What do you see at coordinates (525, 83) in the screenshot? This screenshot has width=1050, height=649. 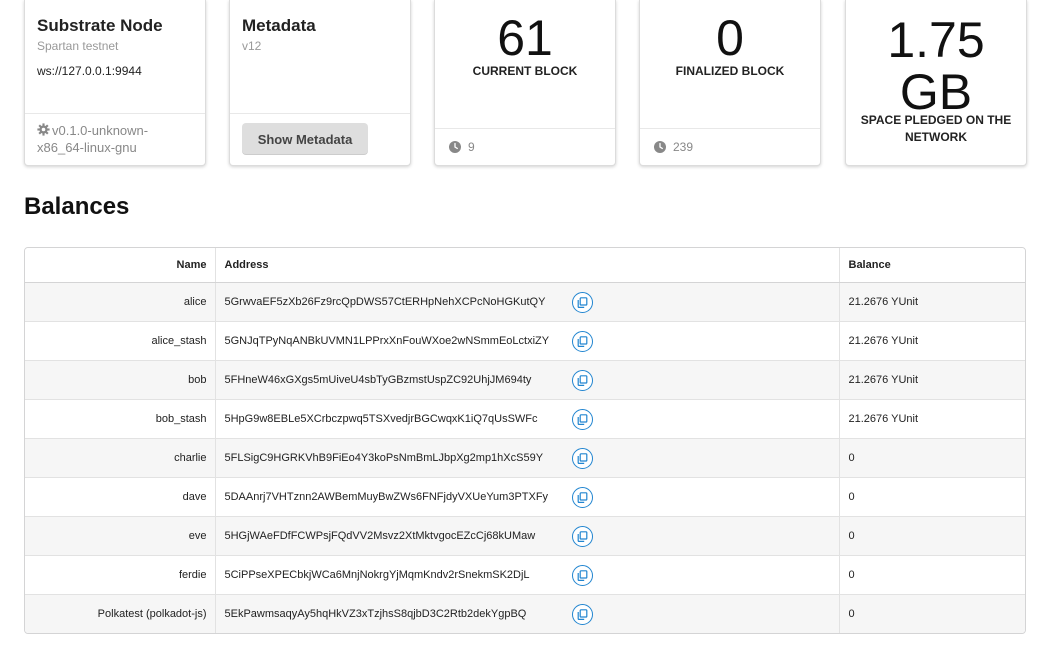 I see `current-block-card: 61 CURRENT BLOCK 9` at bounding box center [525, 83].